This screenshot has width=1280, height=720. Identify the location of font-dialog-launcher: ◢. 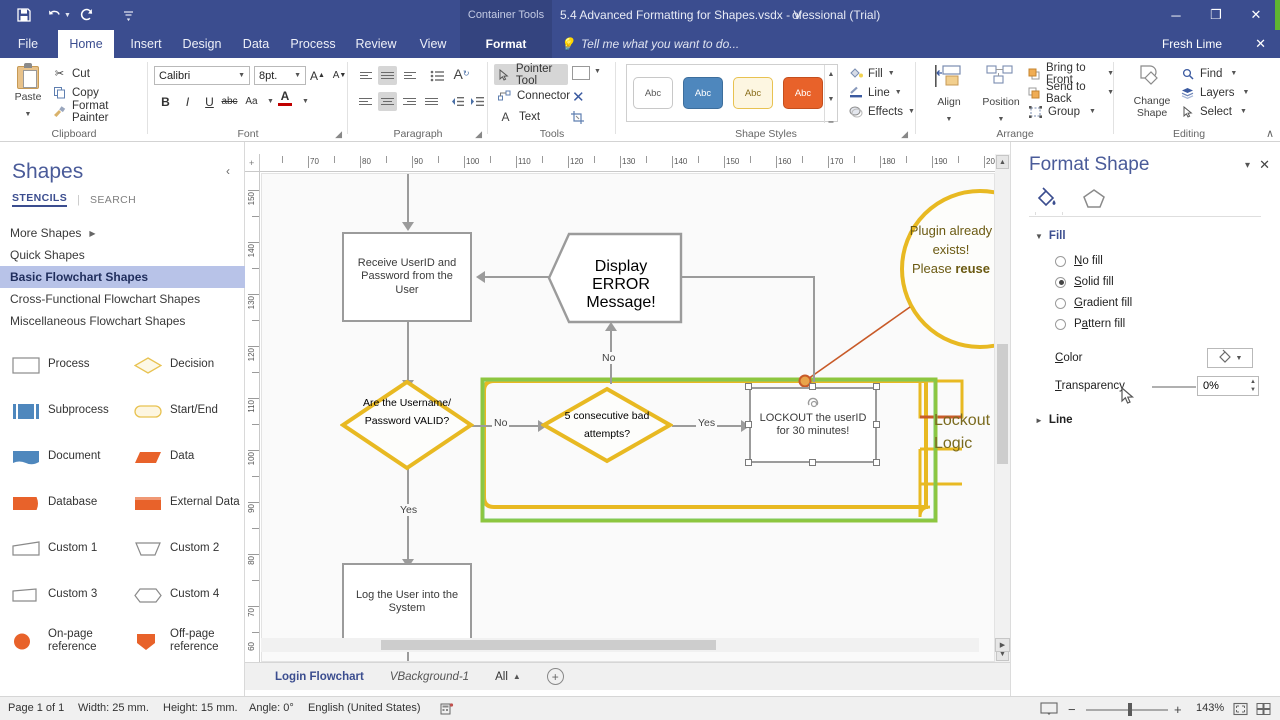
(338, 134).